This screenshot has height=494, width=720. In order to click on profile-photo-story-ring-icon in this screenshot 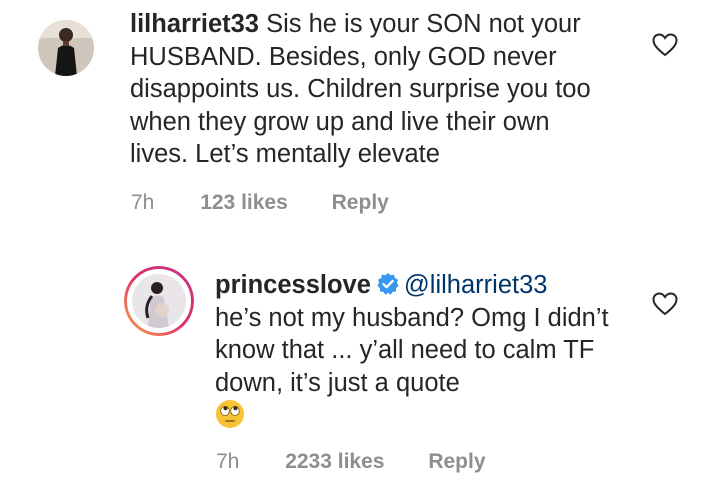, I will do `click(159, 301)`.